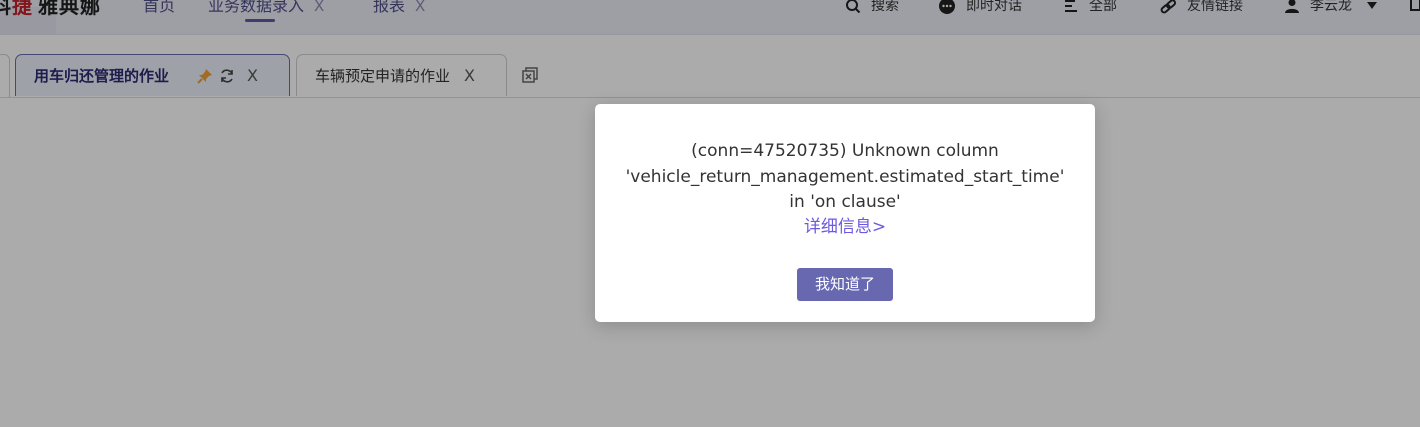  What do you see at coordinates (845, 202) in the screenshot?
I see `error-message-line-3: in 'on clause'` at bounding box center [845, 202].